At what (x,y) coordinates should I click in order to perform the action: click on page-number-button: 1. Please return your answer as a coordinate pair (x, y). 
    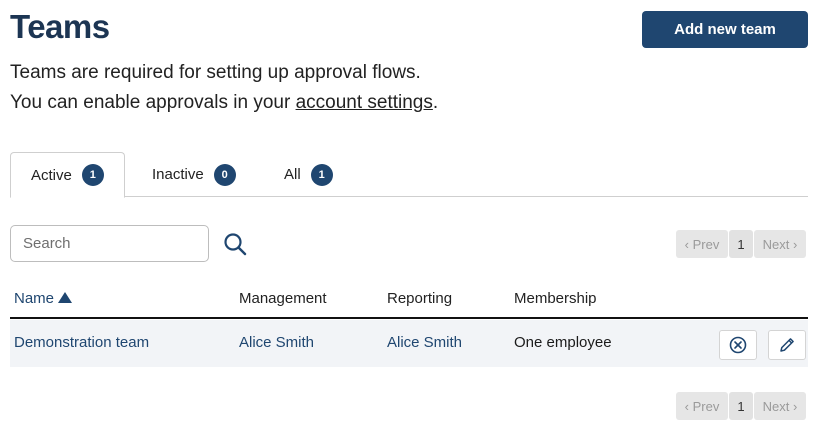
    Looking at the image, I should click on (741, 244).